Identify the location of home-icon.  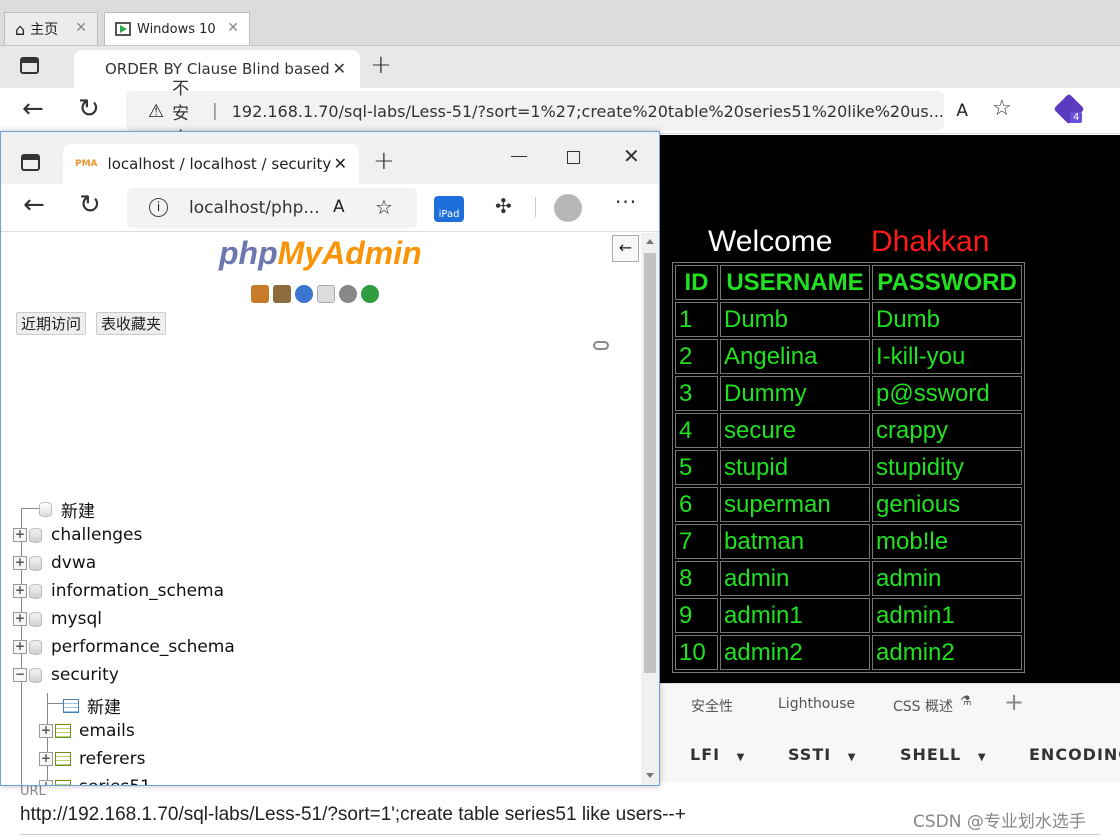
(260, 294).